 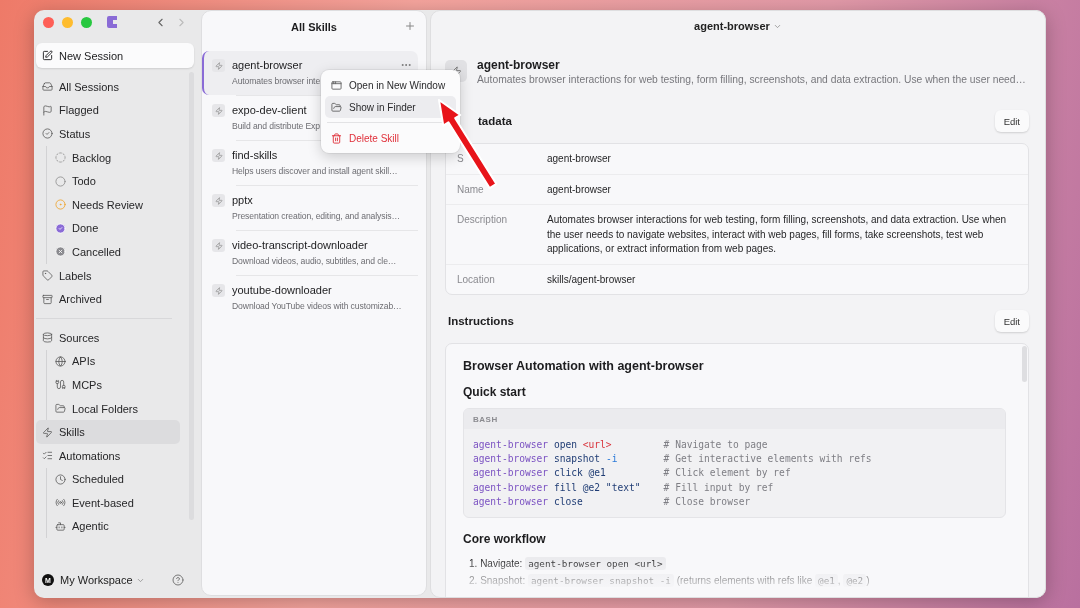 What do you see at coordinates (505, 539) in the screenshot?
I see `document-heading: Core workflow` at bounding box center [505, 539].